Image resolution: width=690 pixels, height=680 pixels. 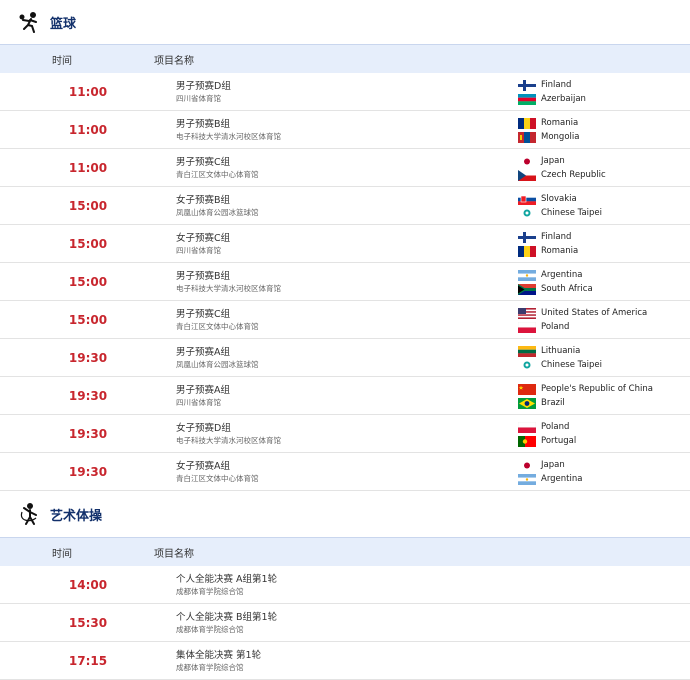 I want to click on table-row: 19:30 女子预赛A组 青白江区文体中心体育馆 Japan Argentina, so click(x=345, y=472).